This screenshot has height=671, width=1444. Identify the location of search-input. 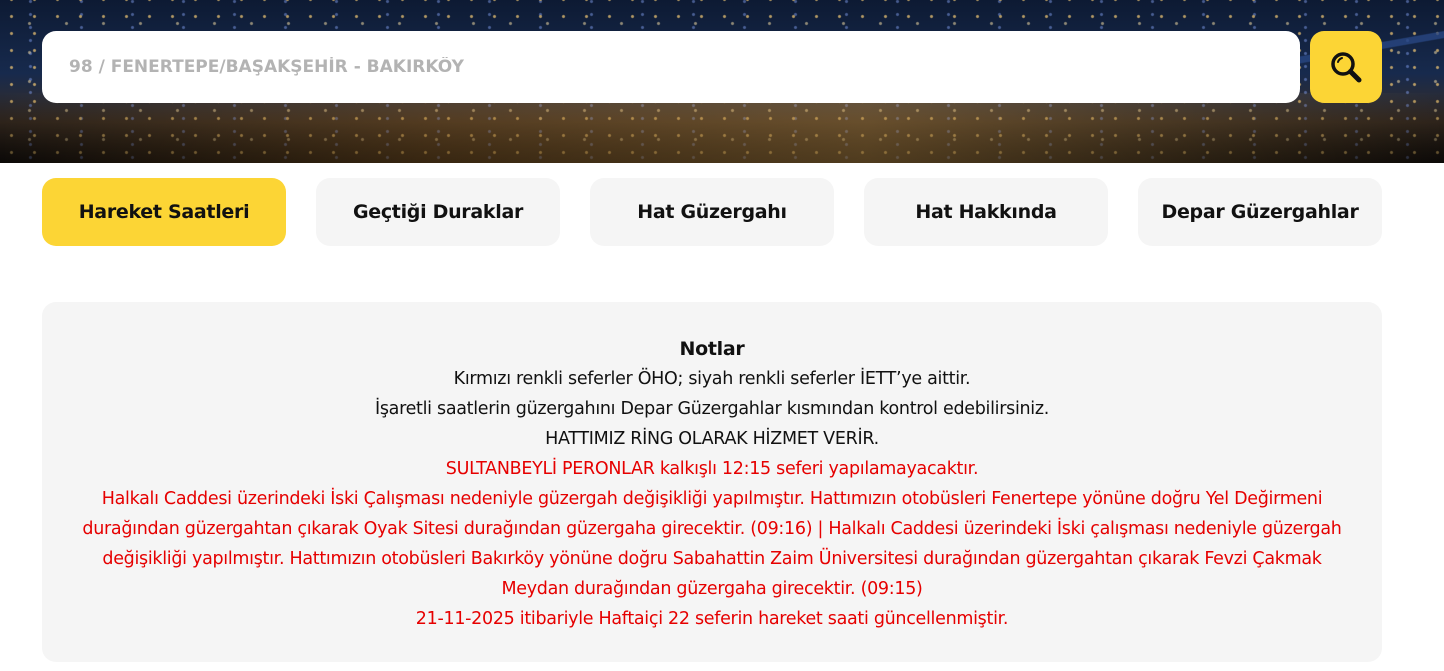
(684, 67).